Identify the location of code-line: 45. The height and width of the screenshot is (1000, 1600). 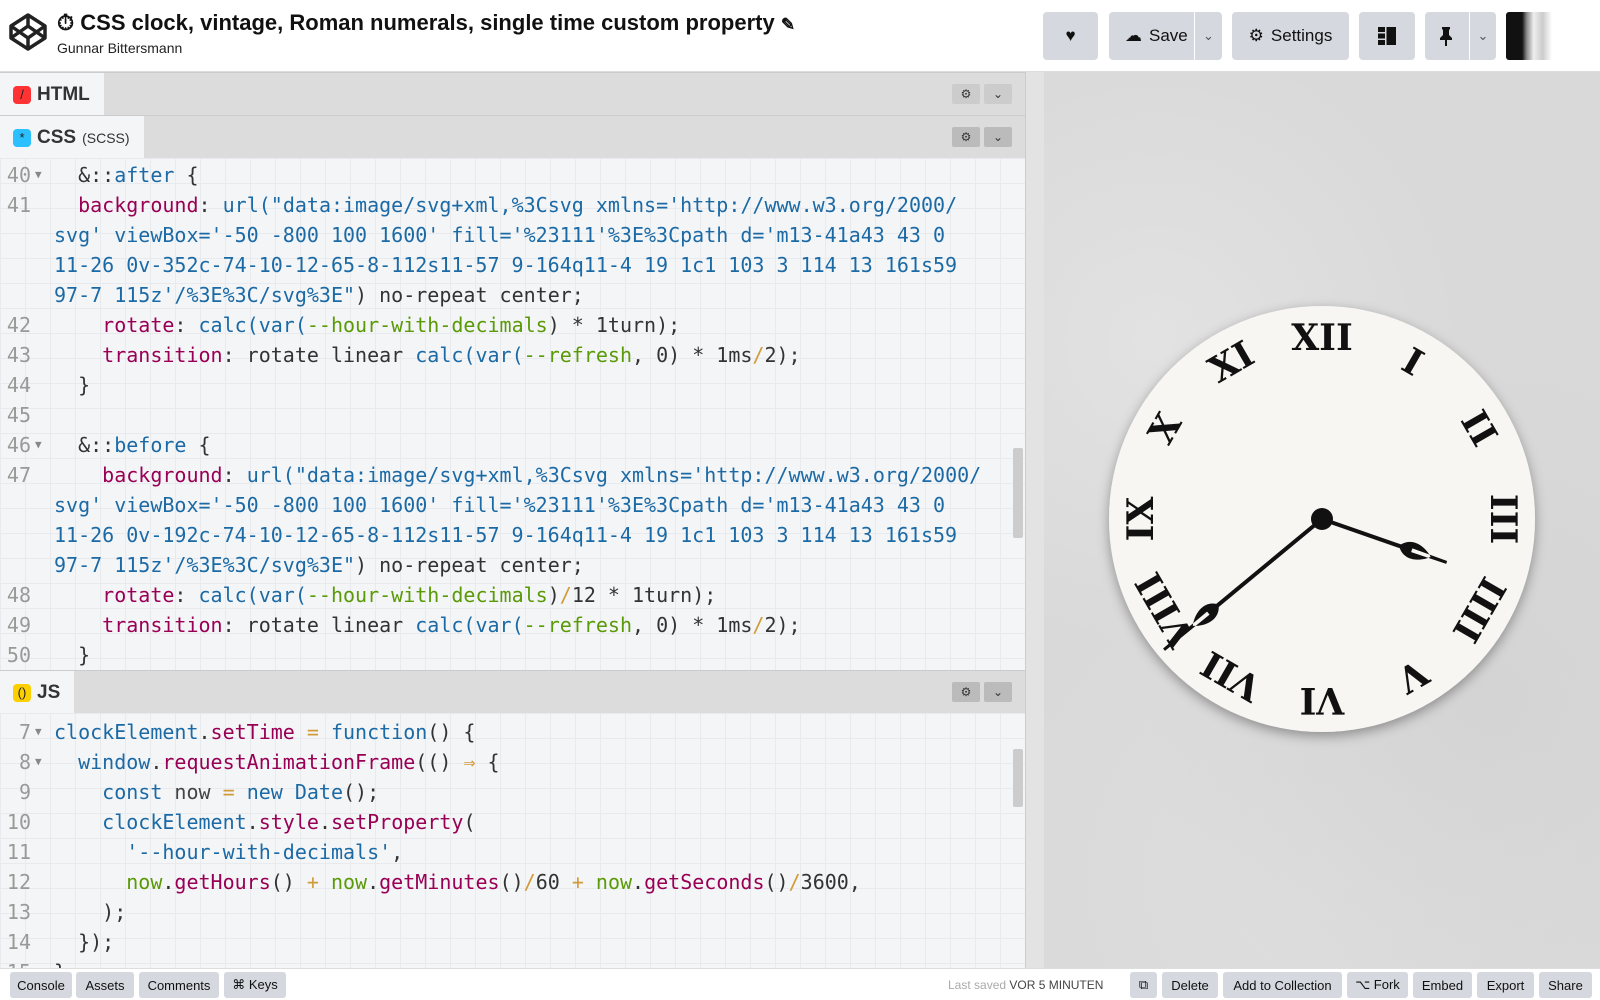
(512, 415).